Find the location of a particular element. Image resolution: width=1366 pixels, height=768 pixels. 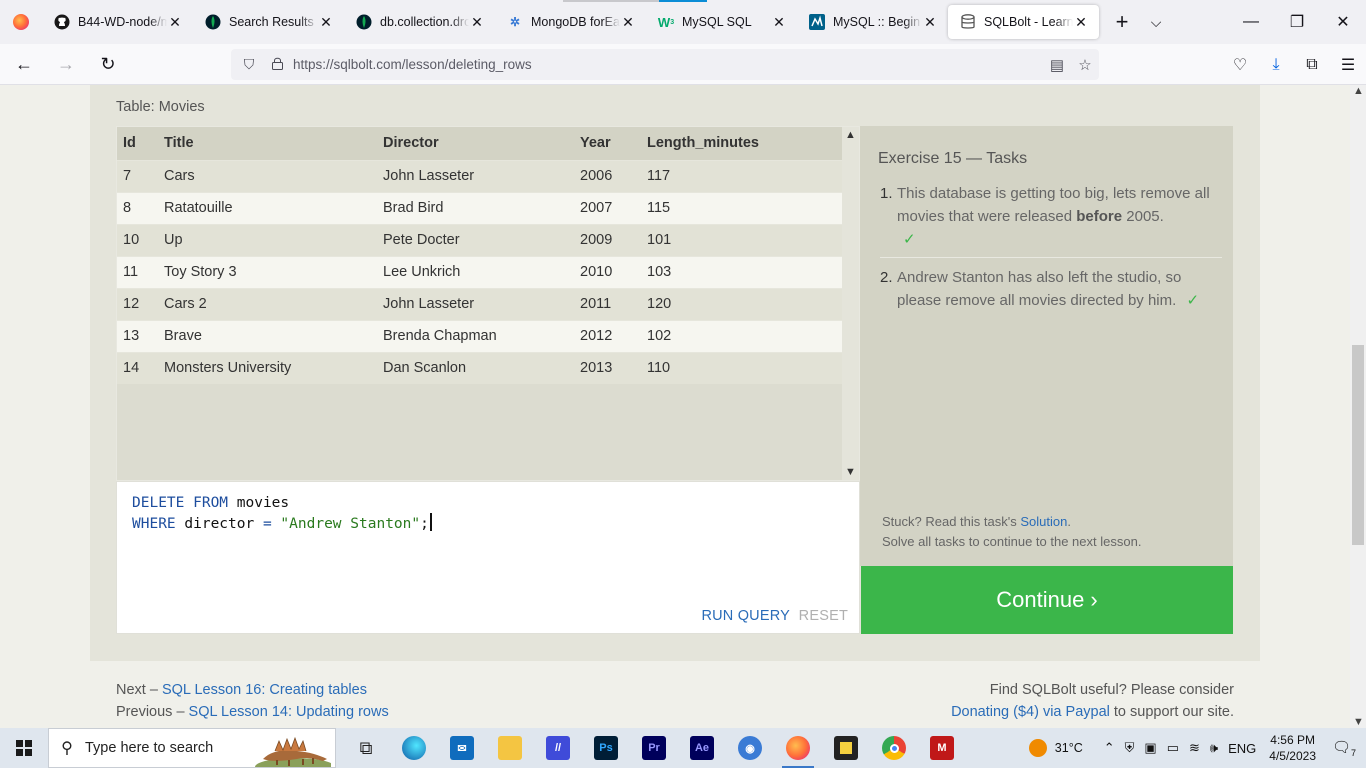

vpn-app-icon: ◉ is located at coordinates (750, 748).